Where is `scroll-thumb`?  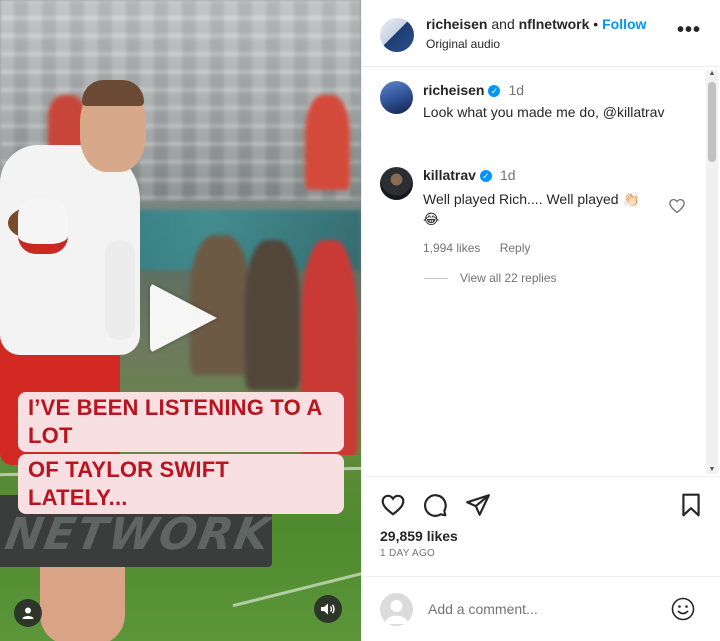
scroll-thumb is located at coordinates (712, 122).